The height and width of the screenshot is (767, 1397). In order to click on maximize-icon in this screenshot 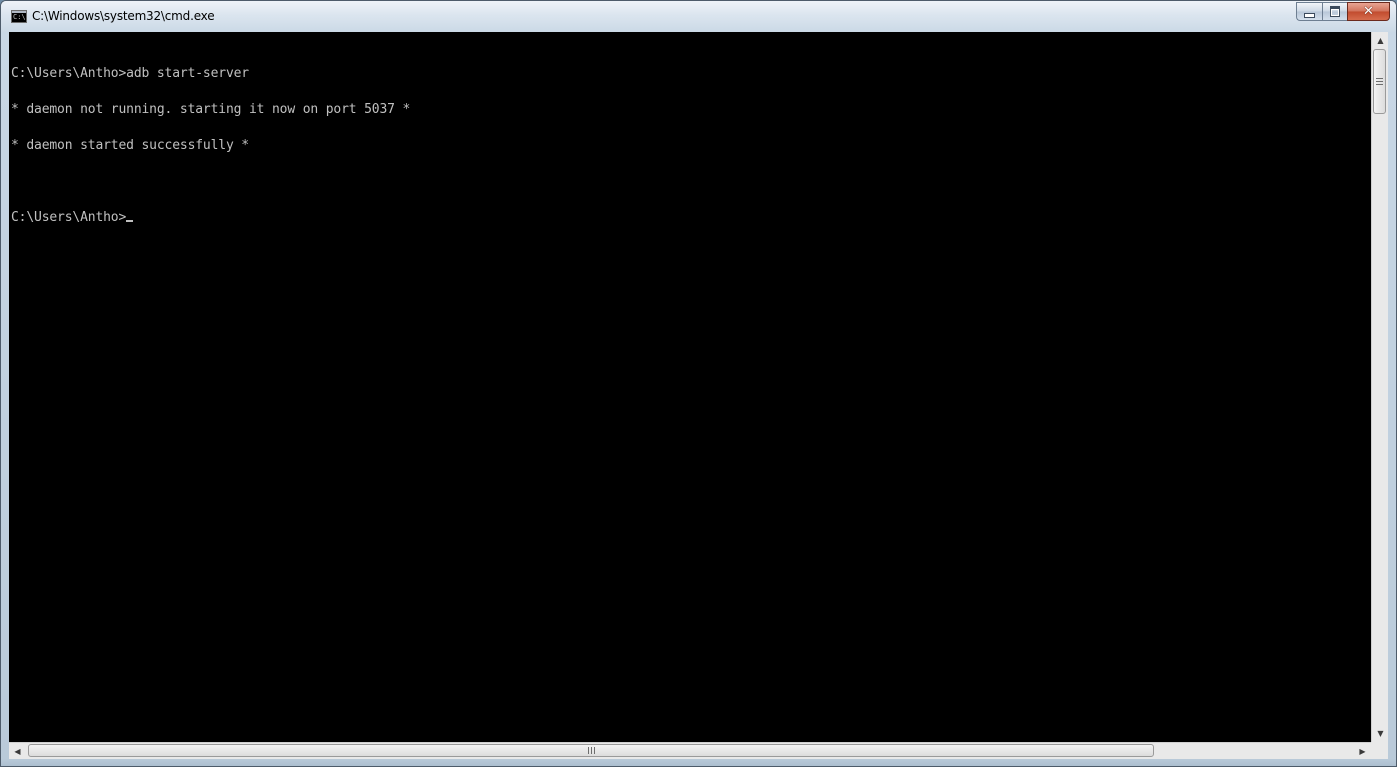, I will do `click(1335, 11)`.